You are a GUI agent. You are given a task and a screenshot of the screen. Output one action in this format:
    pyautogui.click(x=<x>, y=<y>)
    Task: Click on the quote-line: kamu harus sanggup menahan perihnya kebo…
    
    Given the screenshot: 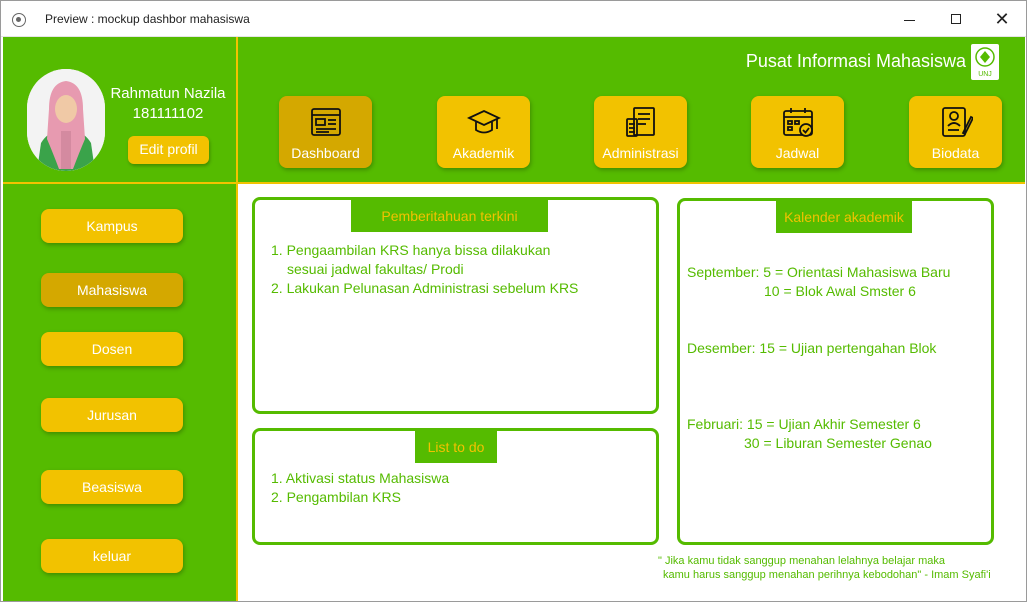 What is the action you would take?
    pyautogui.click(x=827, y=575)
    